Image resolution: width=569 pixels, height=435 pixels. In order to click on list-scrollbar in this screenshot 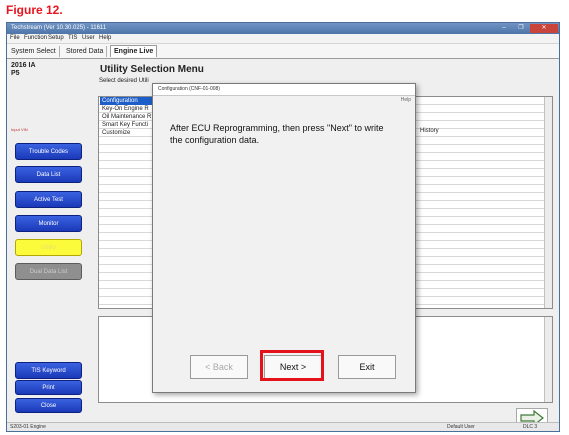, I will do `click(548, 202)`.